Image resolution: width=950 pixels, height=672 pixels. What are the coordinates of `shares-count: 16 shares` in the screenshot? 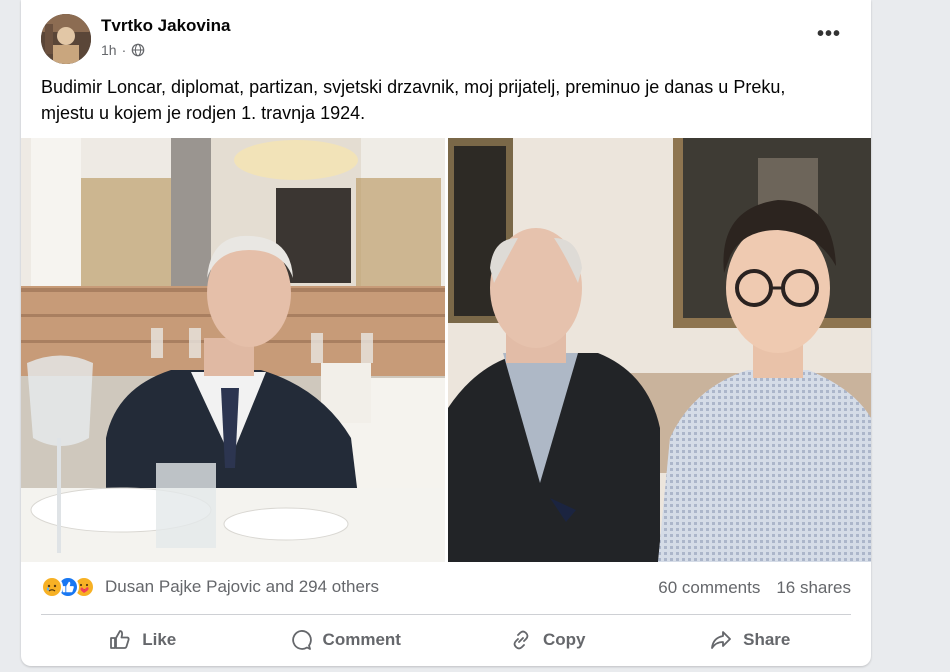 It's located at (813, 588).